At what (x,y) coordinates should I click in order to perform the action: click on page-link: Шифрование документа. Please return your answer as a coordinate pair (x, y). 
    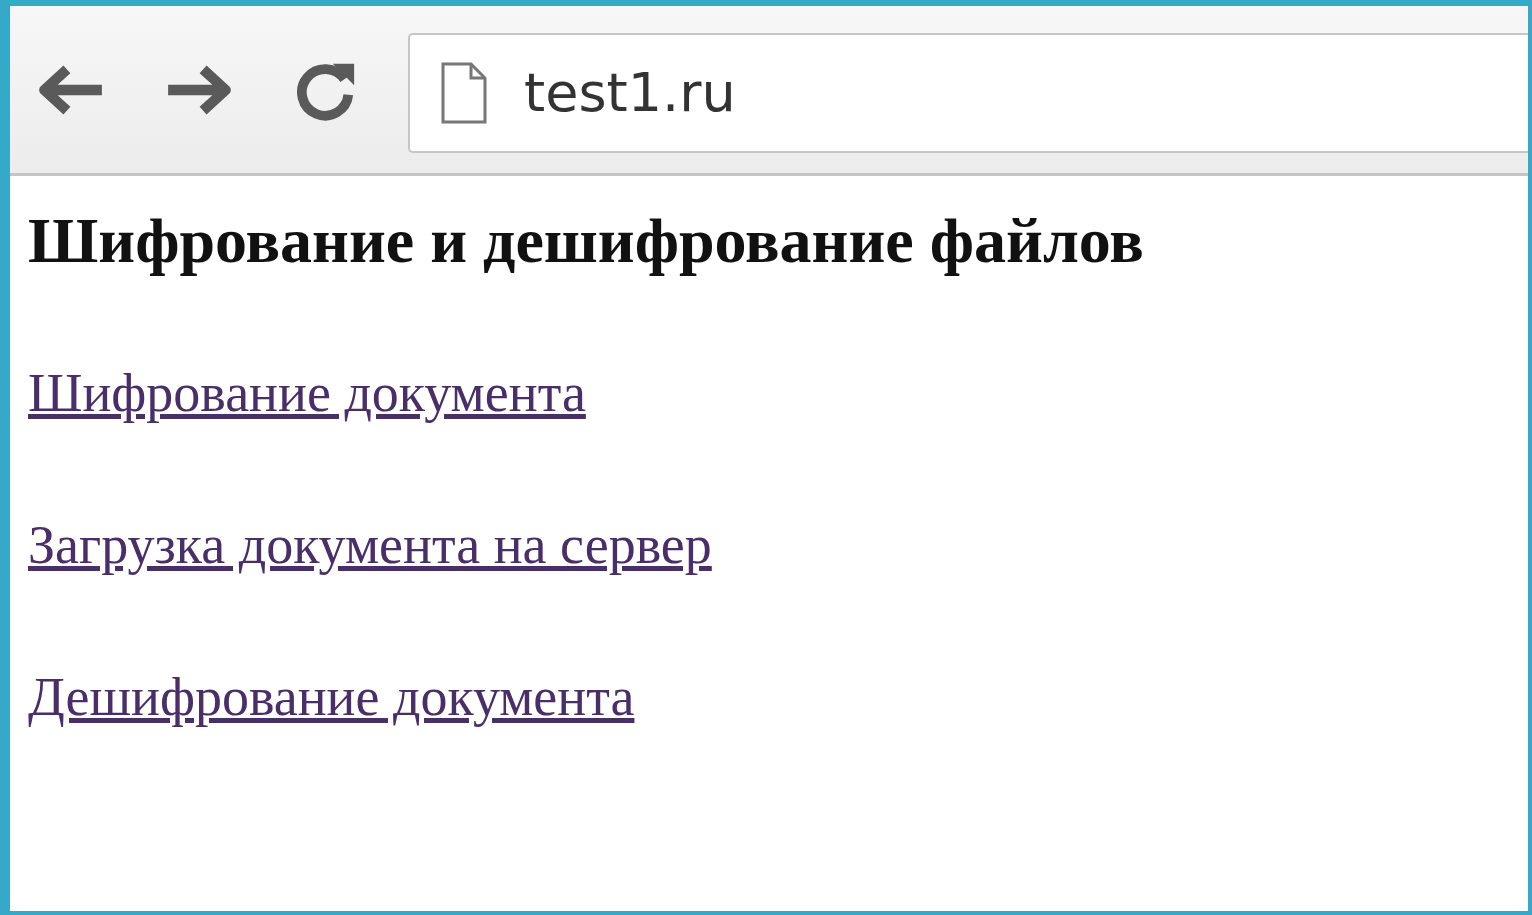
    Looking at the image, I should click on (307, 392).